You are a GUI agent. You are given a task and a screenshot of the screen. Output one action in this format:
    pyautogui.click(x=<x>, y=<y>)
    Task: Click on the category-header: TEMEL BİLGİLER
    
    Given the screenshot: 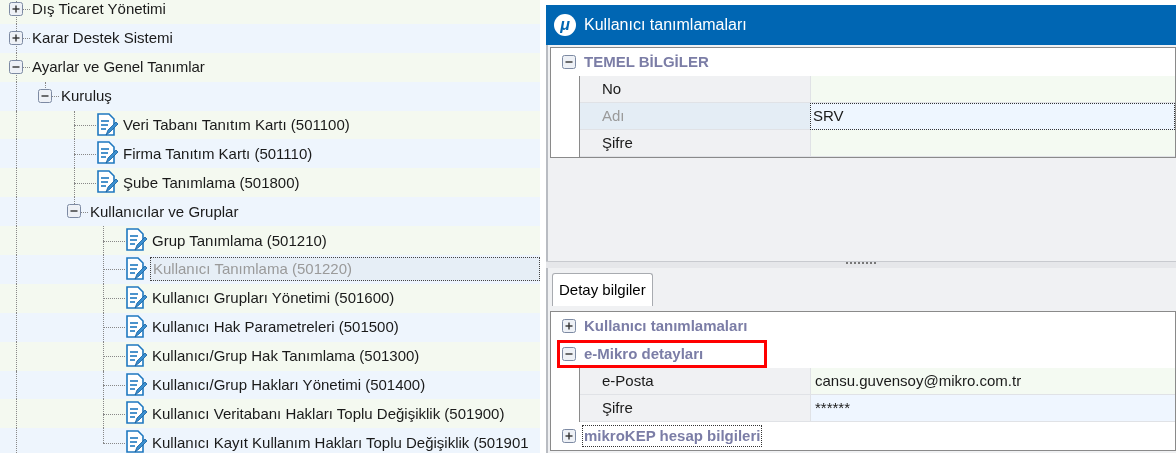 What is the action you would take?
    pyautogui.click(x=646, y=62)
    